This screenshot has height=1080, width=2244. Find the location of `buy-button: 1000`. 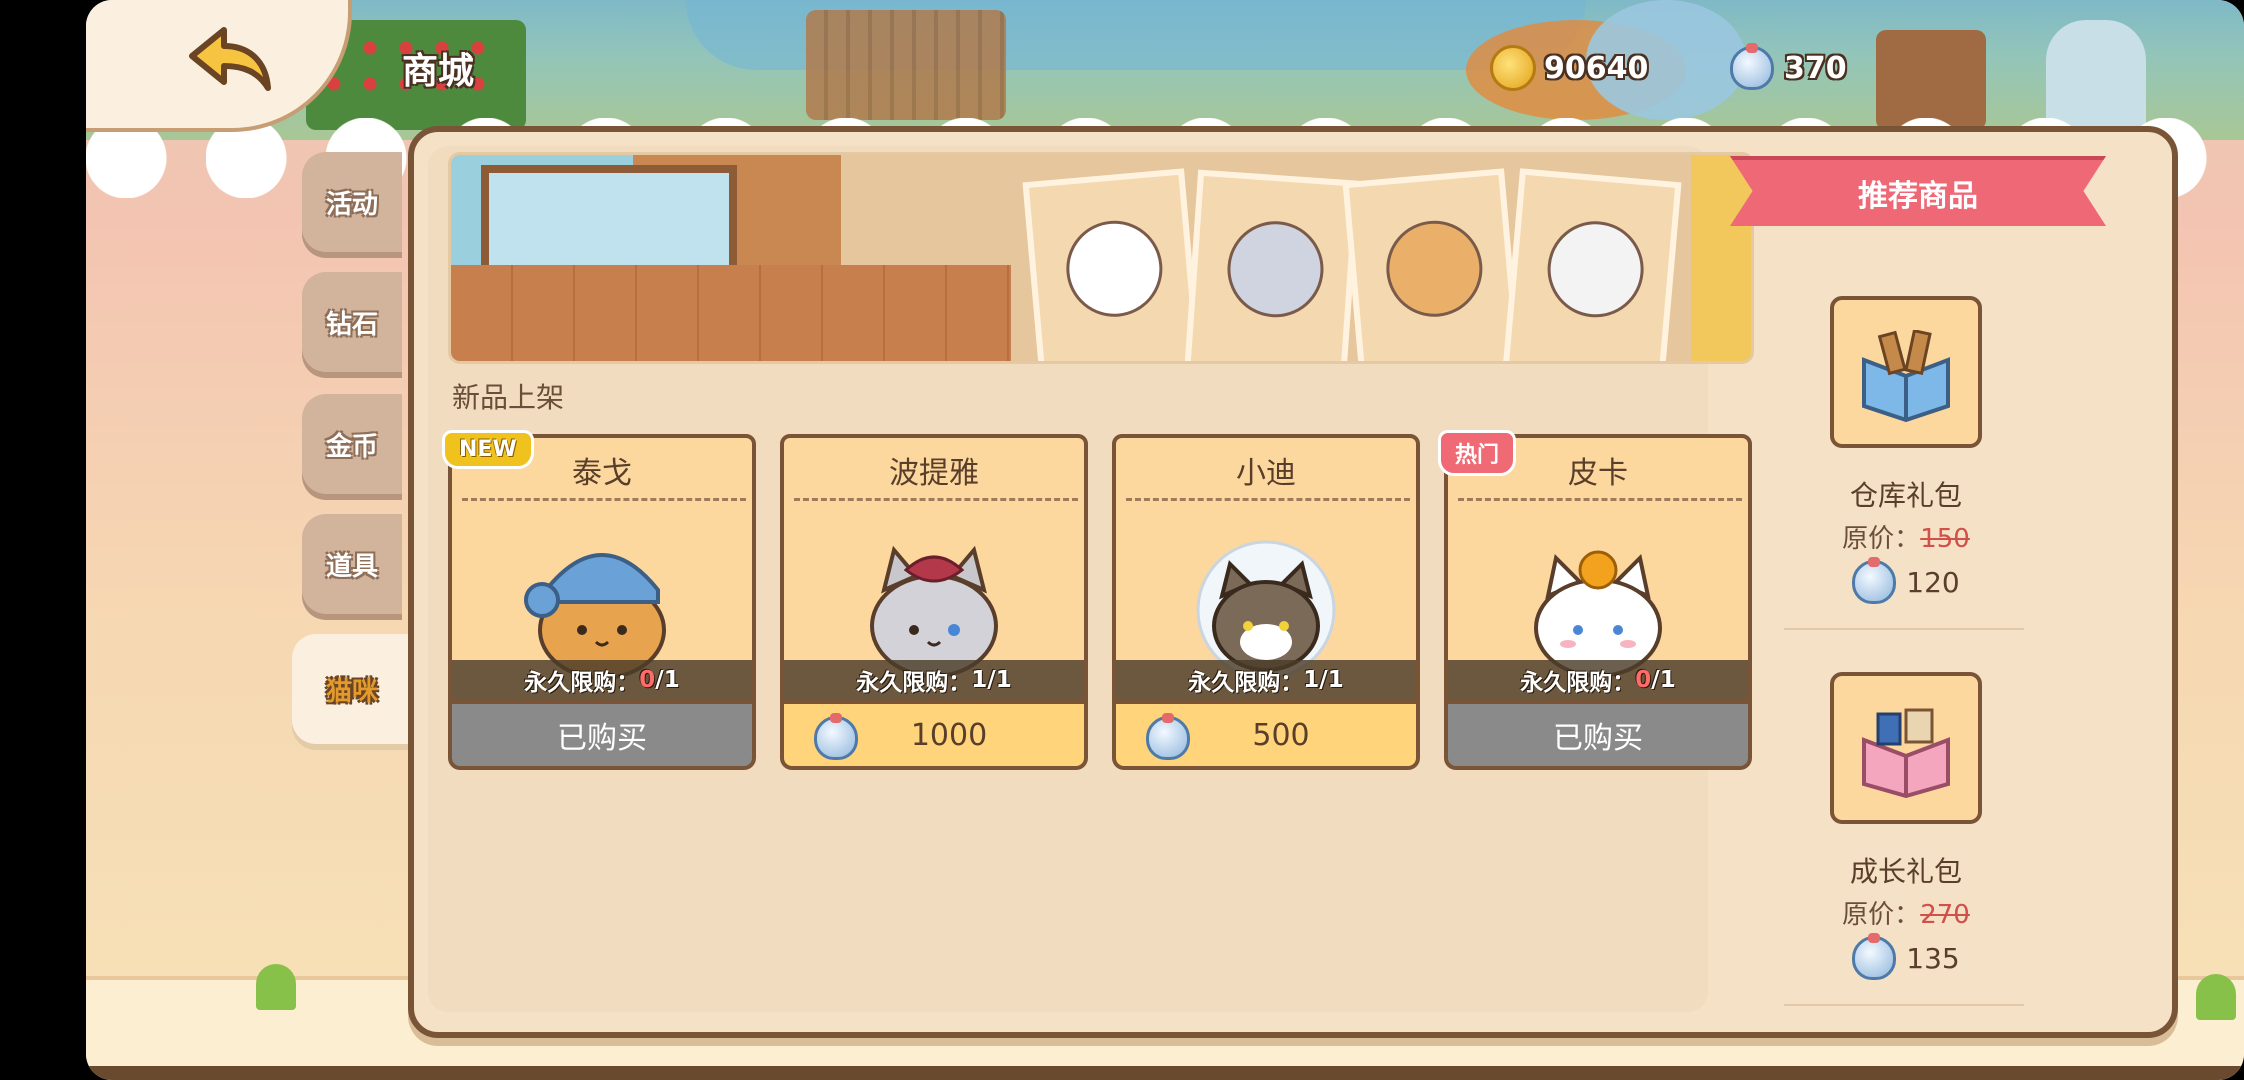

buy-button: 1000 is located at coordinates (934, 735).